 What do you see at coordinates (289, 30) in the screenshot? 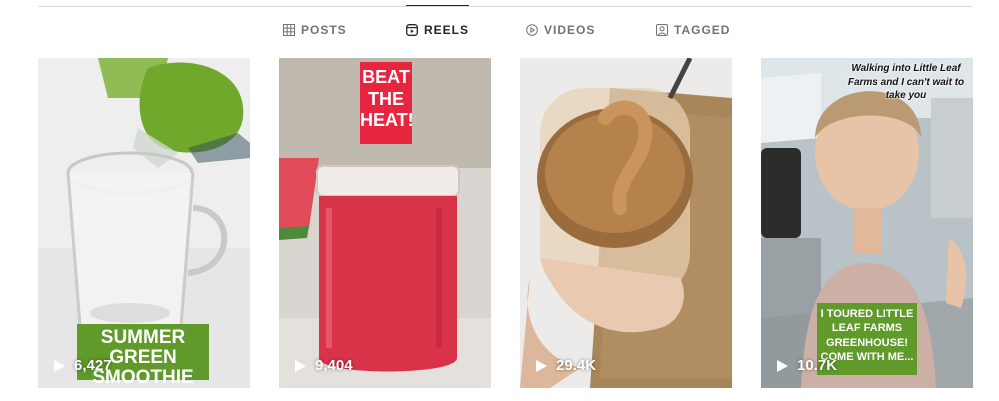
I see `grid-icon` at bounding box center [289, 30].